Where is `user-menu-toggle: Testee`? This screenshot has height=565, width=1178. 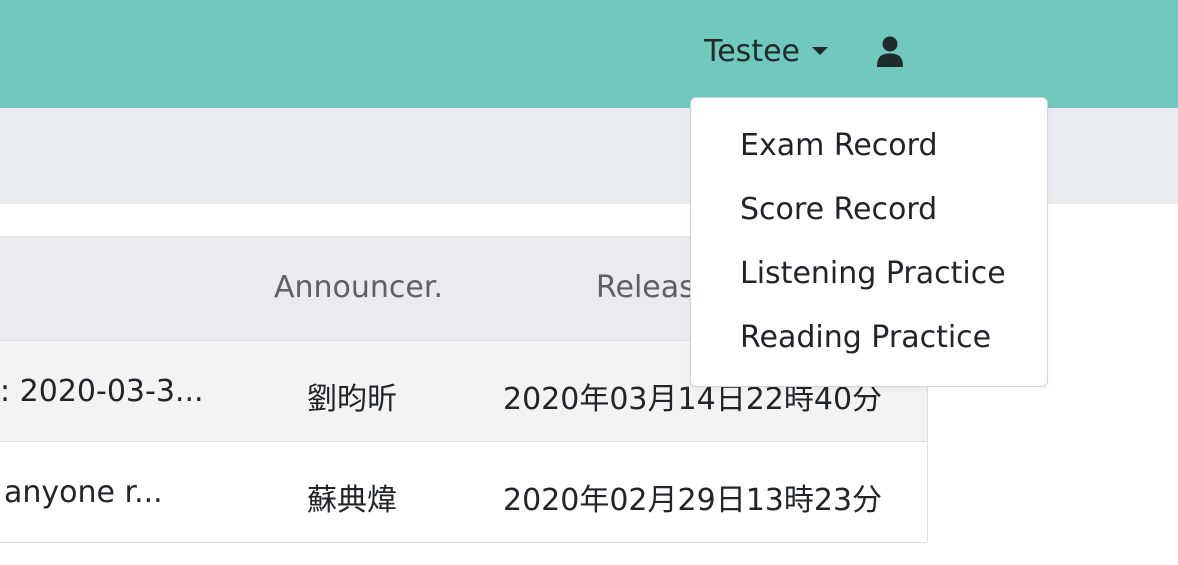 user-menu-toggle: Testee is located at coordinates (766, 51).